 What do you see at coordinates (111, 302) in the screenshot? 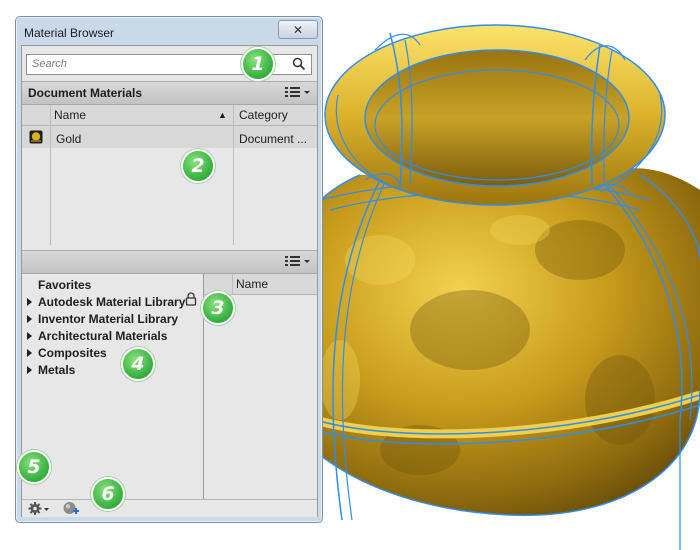
I see `tree-item-autodesk-material-library: Autodesk Material Library` at bounding box center [111, 302].